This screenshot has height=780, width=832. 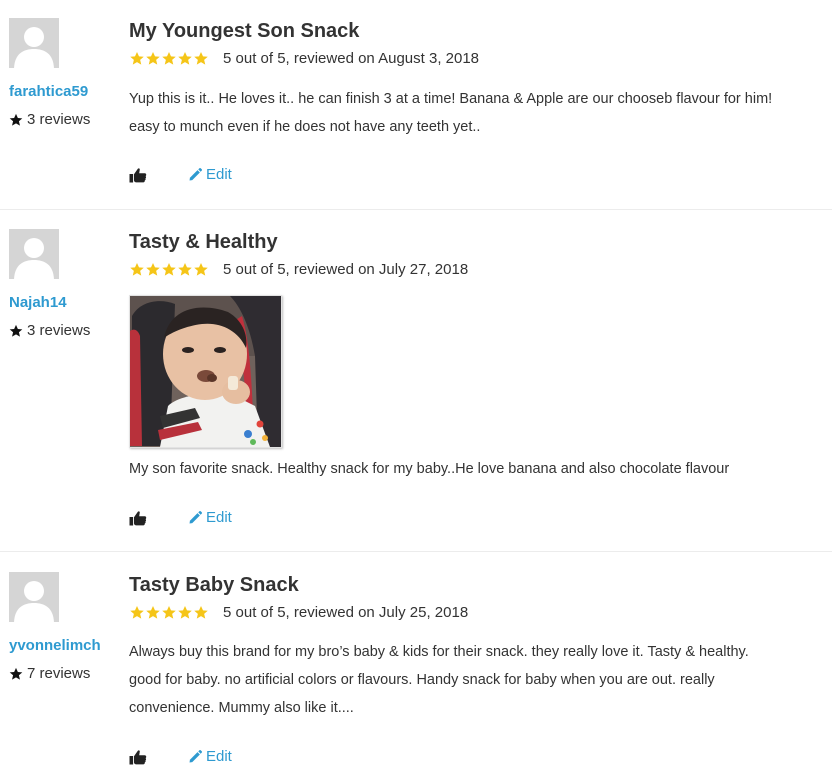 I want to click on rating-row: 5 out of 5, reviewed on August 3, 2018, so click(x=304, y=58).